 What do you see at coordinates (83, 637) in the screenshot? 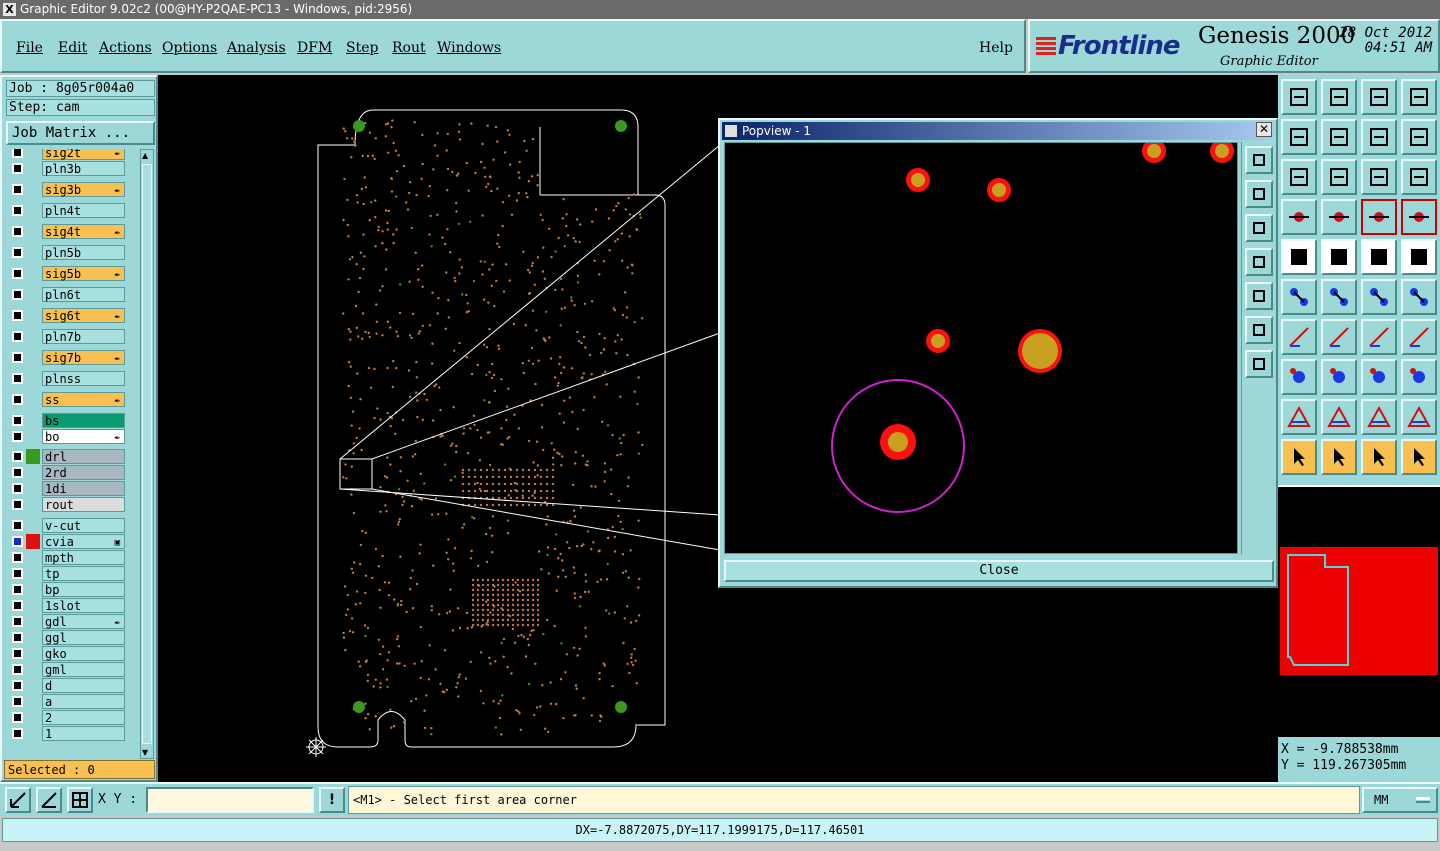
I see `layer-name: ggl` at bounding box center [83, 637].